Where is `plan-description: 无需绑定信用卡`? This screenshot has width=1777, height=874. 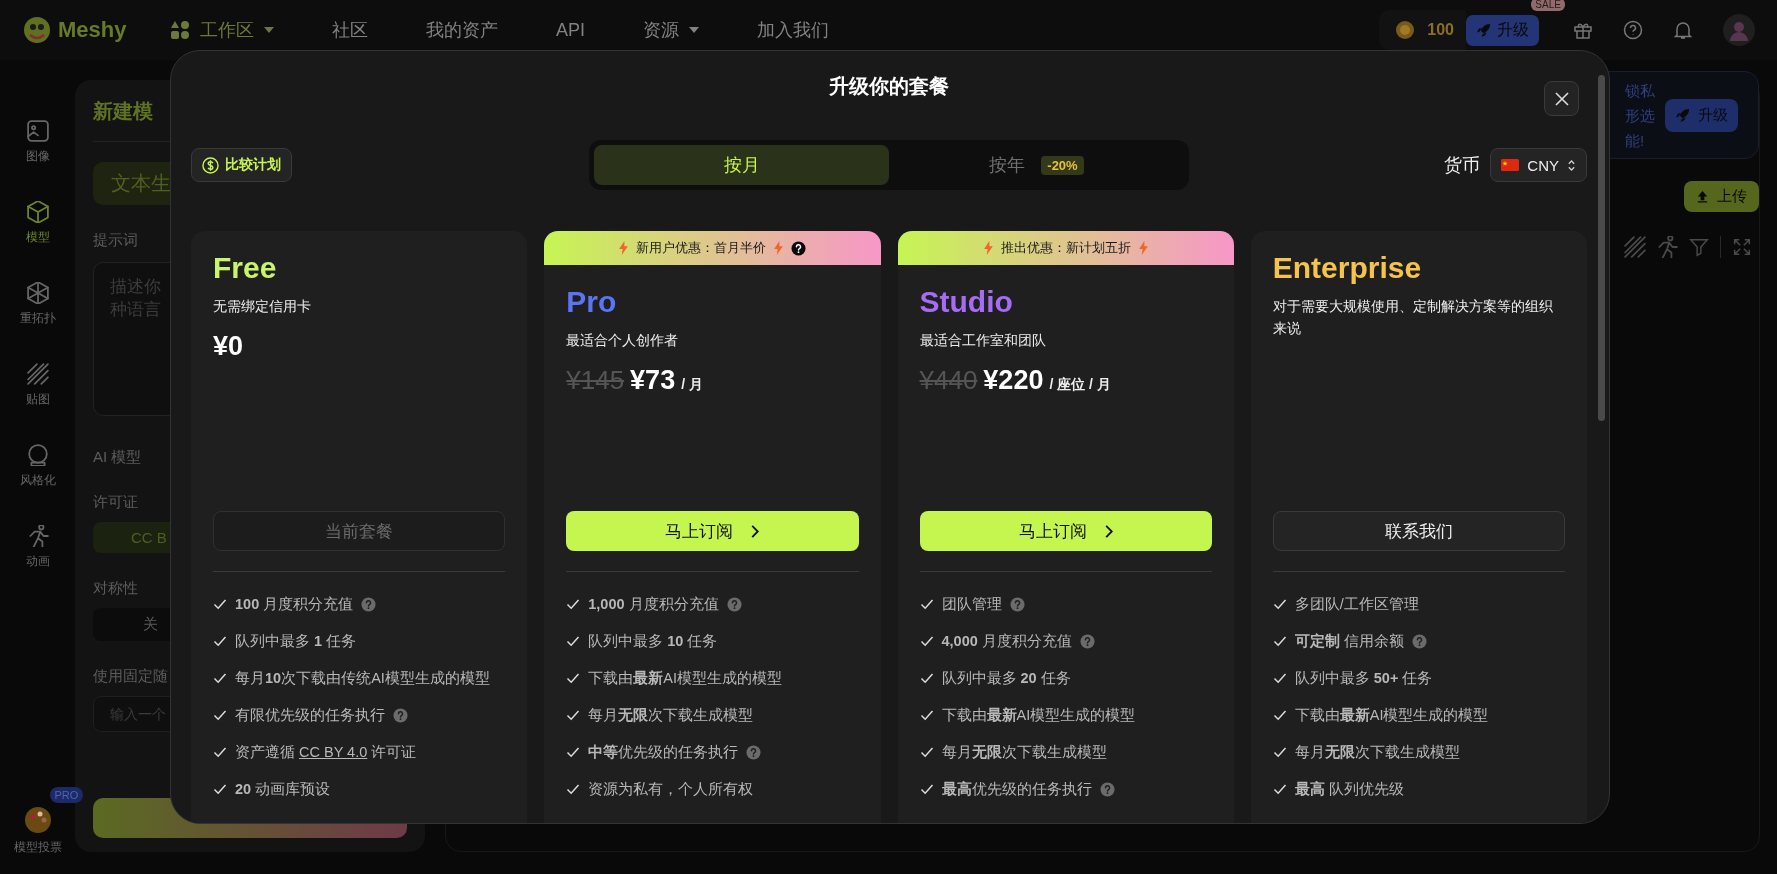
plan-description: 无需绑定信用卡 is located at coordinates (262, 306).